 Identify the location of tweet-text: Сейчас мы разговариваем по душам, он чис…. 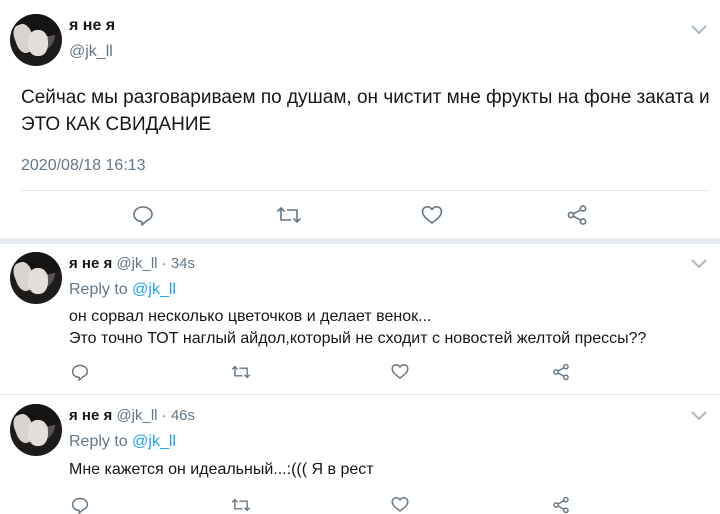
(365, 111).